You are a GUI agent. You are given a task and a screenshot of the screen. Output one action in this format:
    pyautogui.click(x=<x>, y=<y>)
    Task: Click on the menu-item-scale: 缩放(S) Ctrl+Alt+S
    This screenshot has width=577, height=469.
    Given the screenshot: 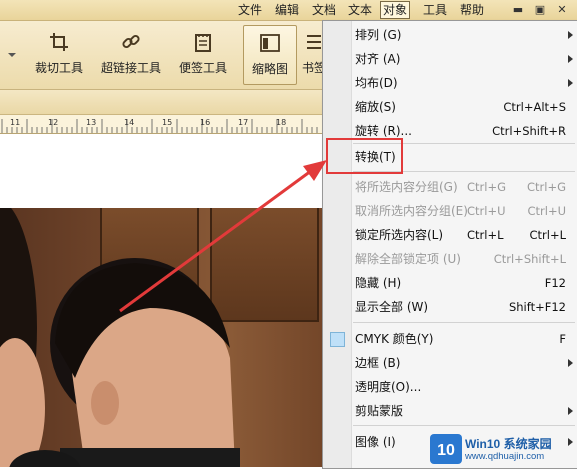 What is the action you would take?
    pyautogui.click(x=450, y=107)
    